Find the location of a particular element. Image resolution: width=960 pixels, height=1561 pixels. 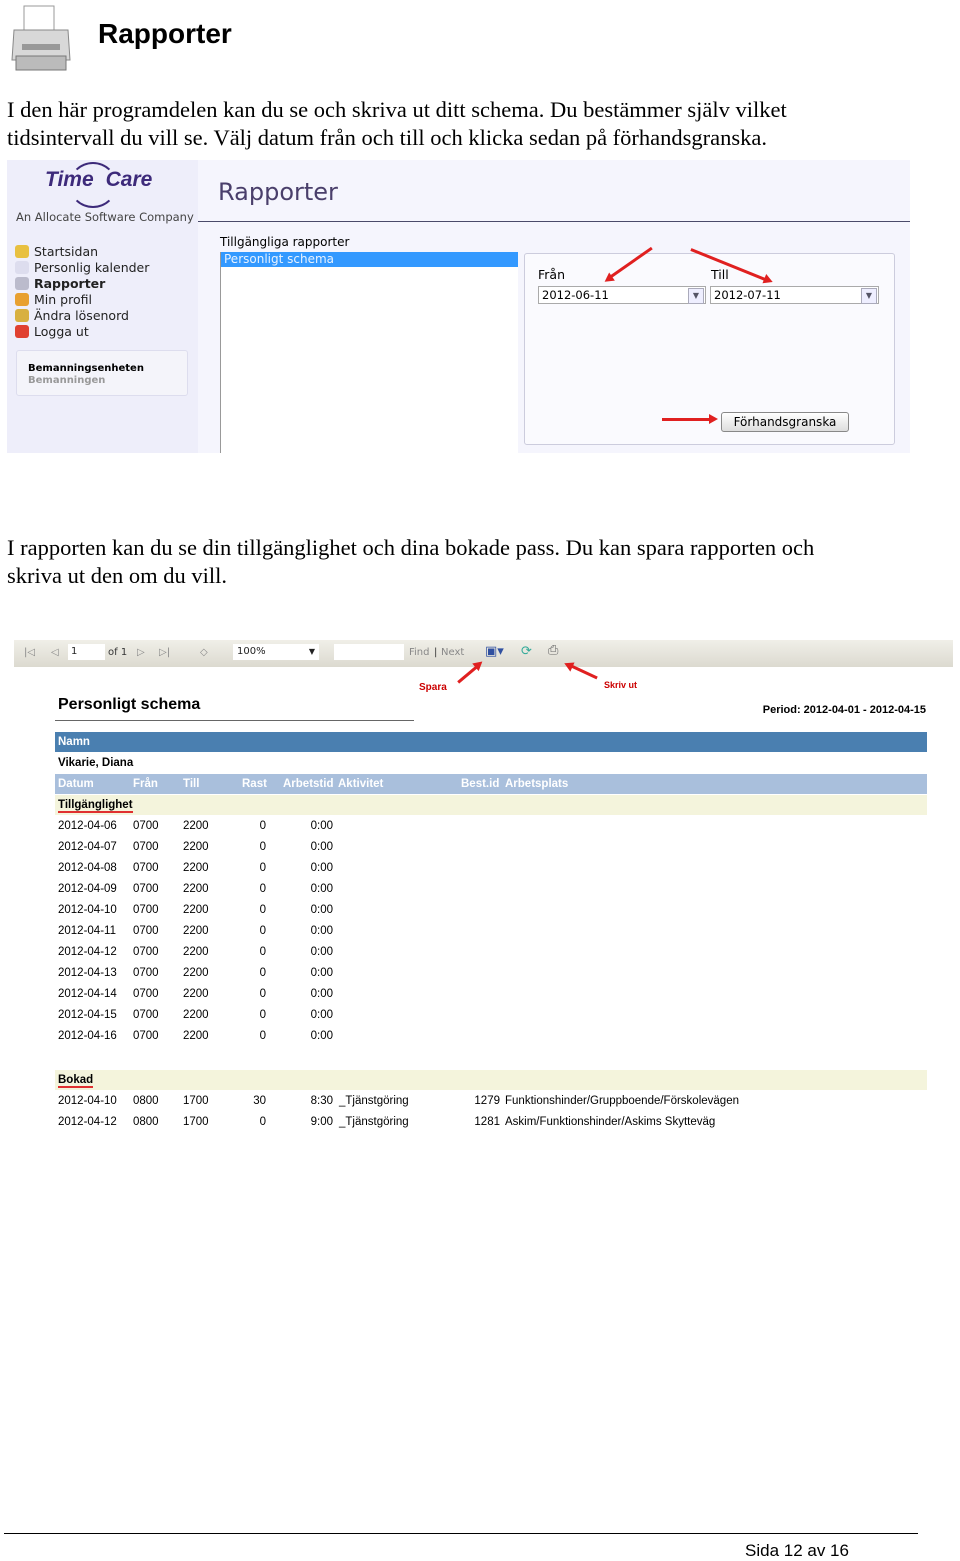

body-line-2: skriva ut den om du vill. is located at coordinates (117, 575).